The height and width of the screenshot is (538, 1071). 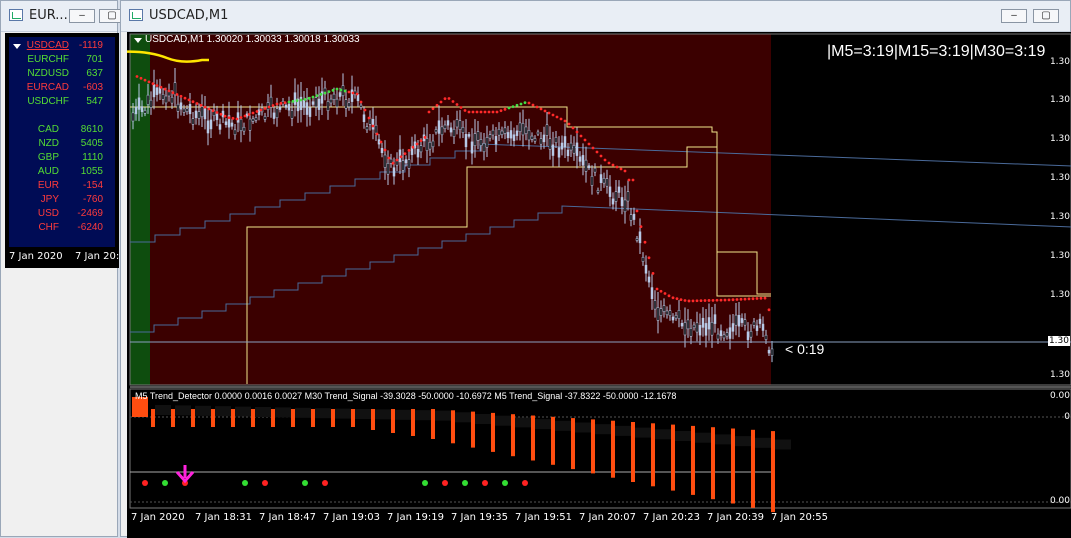 What do you see at coordinates (1067, 417) in the screenshot?
I see `indicator-scale-label: 0` at bounding box center [1067, 417].